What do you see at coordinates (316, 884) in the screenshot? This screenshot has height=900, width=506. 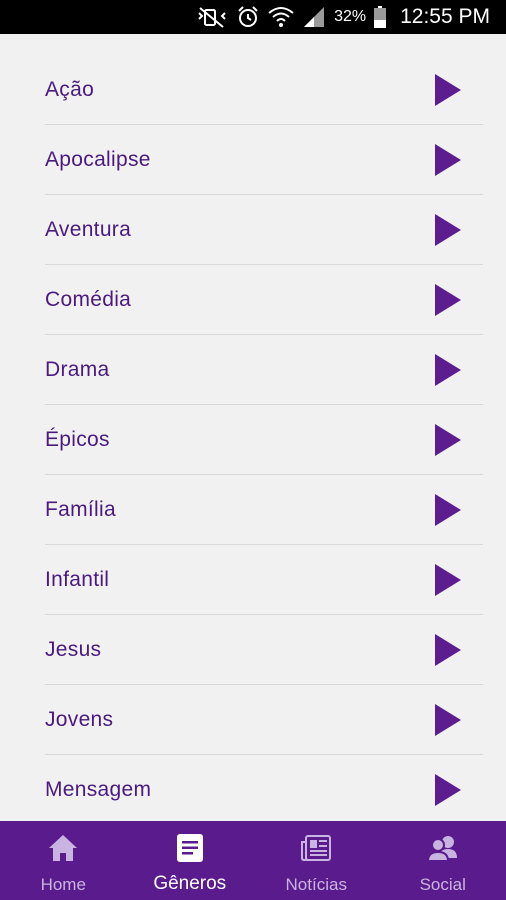 I see `nav-noticias-label: Notícias` at bounding box center [316, 884].